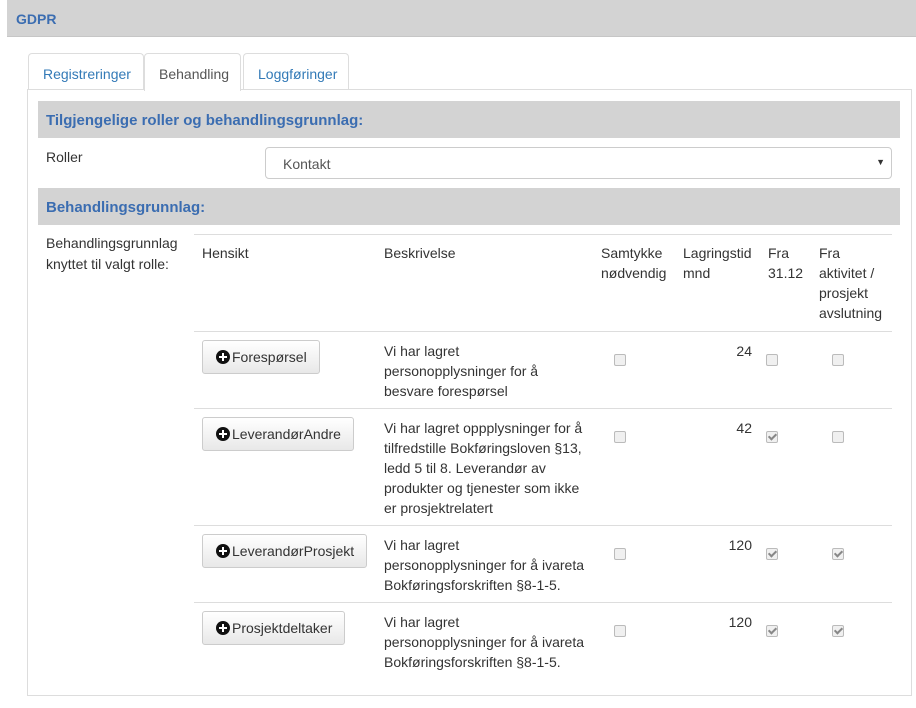 Image resolution: width=916 pixels, height=708 pixels. Describe the element at coordinates (543, 234) in the screenshot. I see `table-top-border` at that location.